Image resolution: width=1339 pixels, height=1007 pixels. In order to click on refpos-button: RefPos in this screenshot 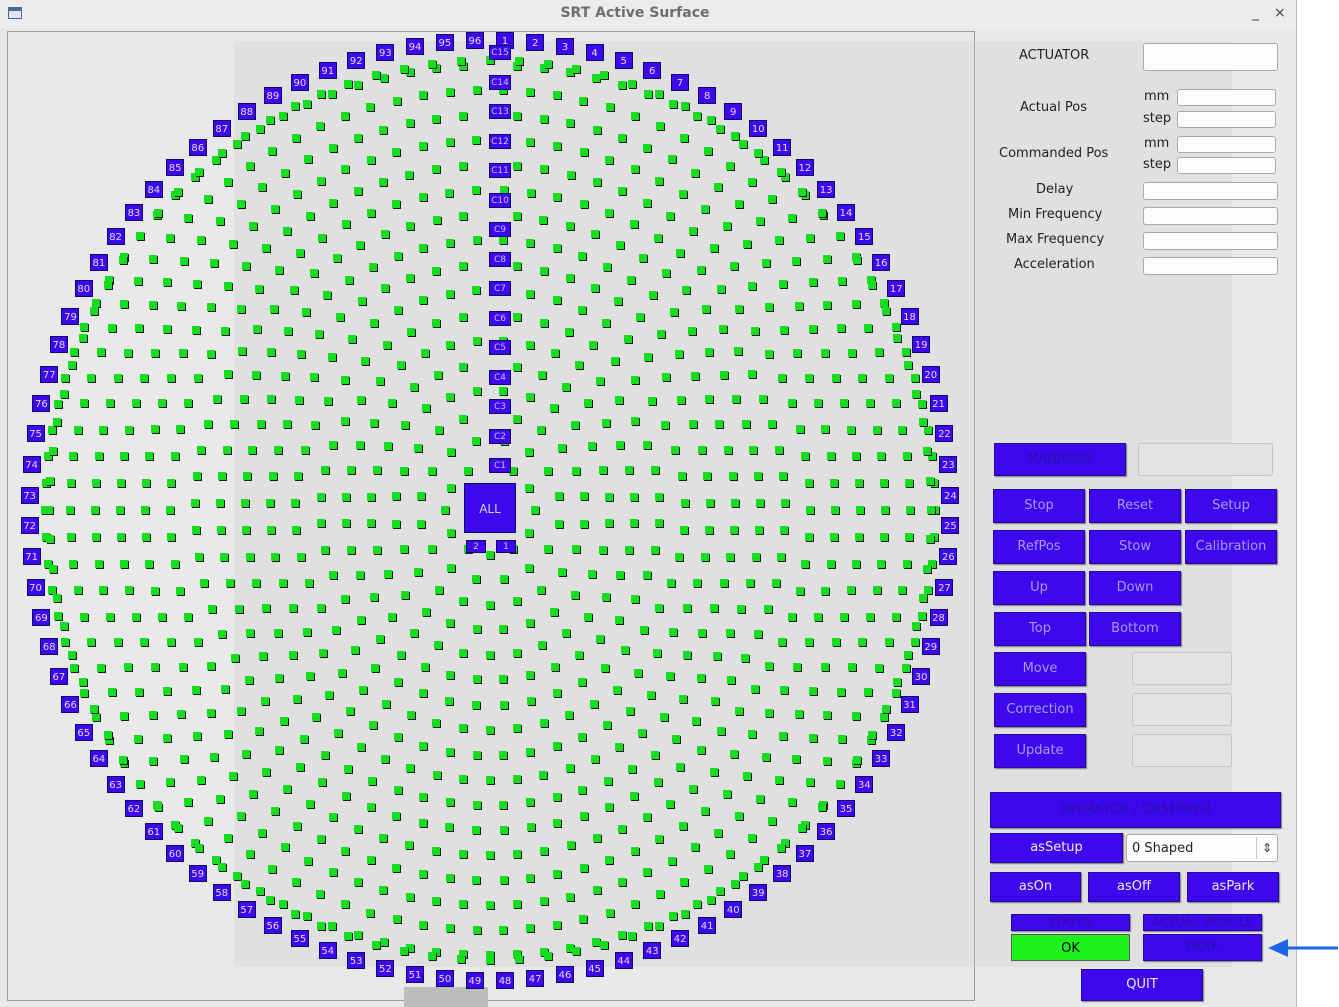, I will do `click(1039, 547)`.